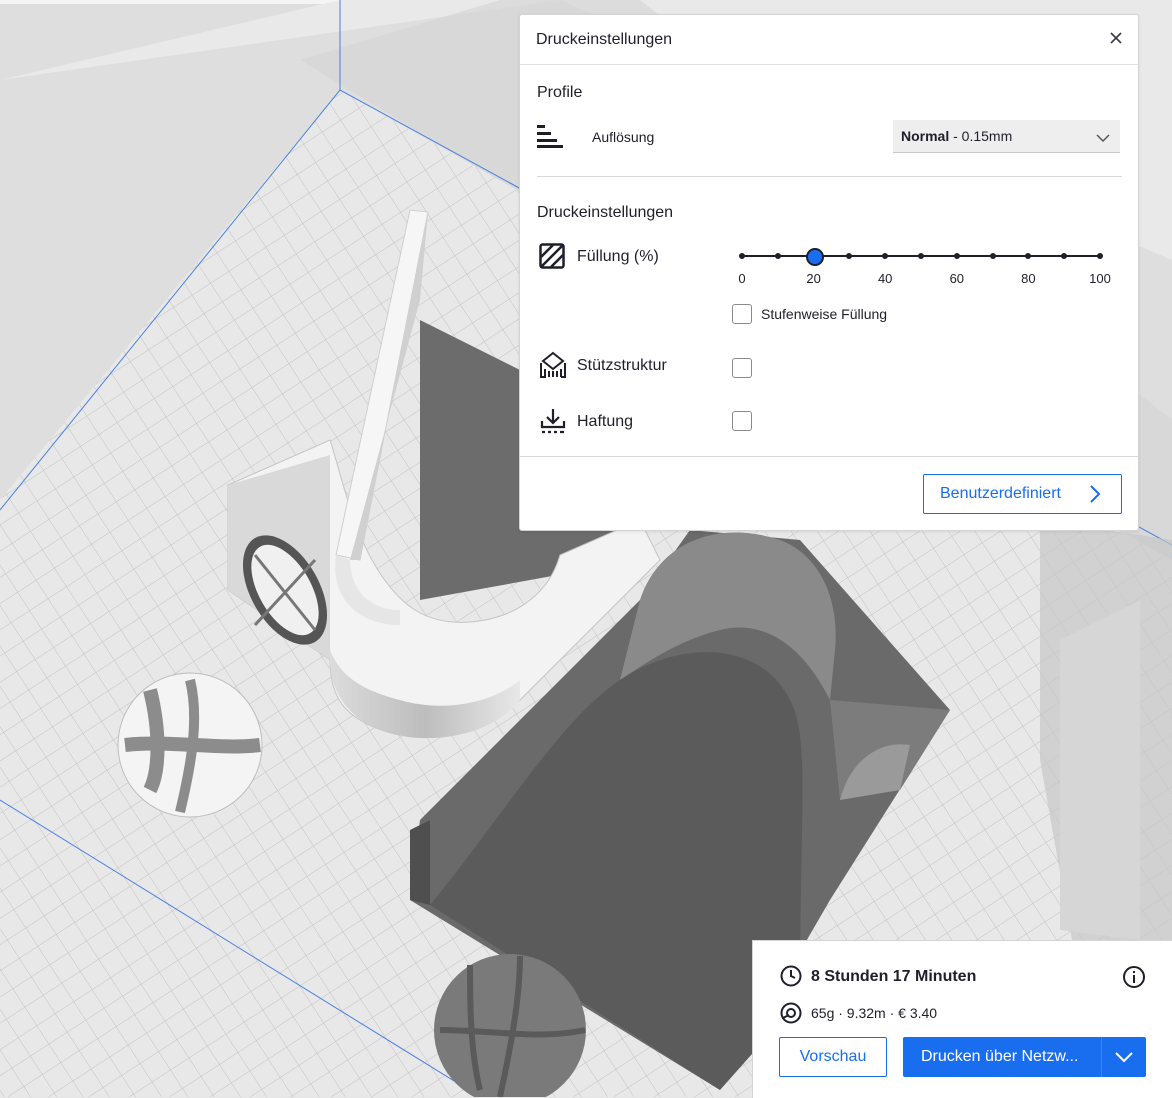  Describe the element at coordinates (791, 1015) in the screenshot. I see `filament-spool-icon` at that location.